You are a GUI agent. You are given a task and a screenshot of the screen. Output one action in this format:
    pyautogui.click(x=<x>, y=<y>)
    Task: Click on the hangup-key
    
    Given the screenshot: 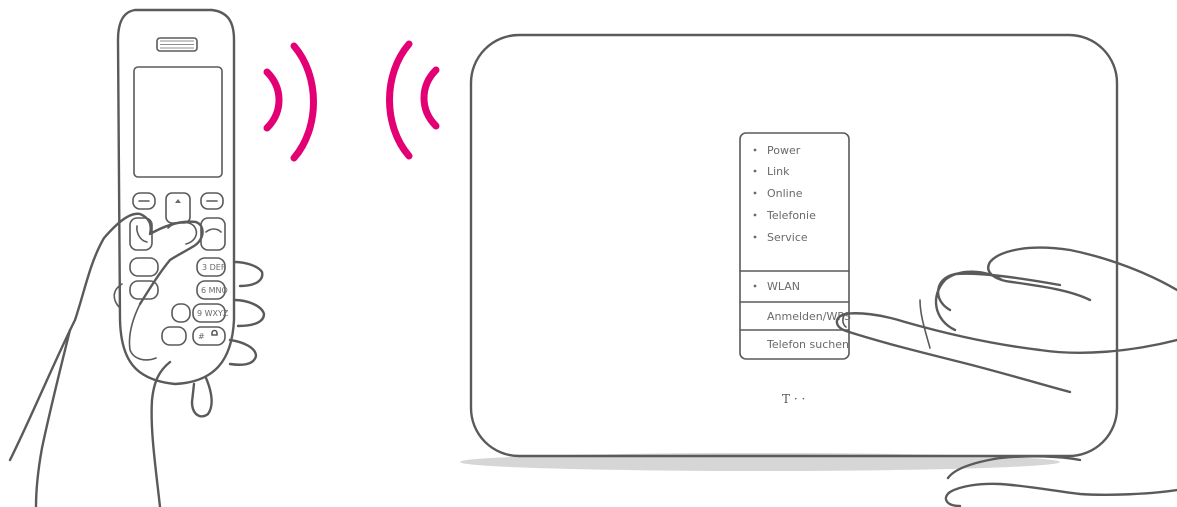 What is the action you would take?
    pyautogui.click(x=213, y=234)
    